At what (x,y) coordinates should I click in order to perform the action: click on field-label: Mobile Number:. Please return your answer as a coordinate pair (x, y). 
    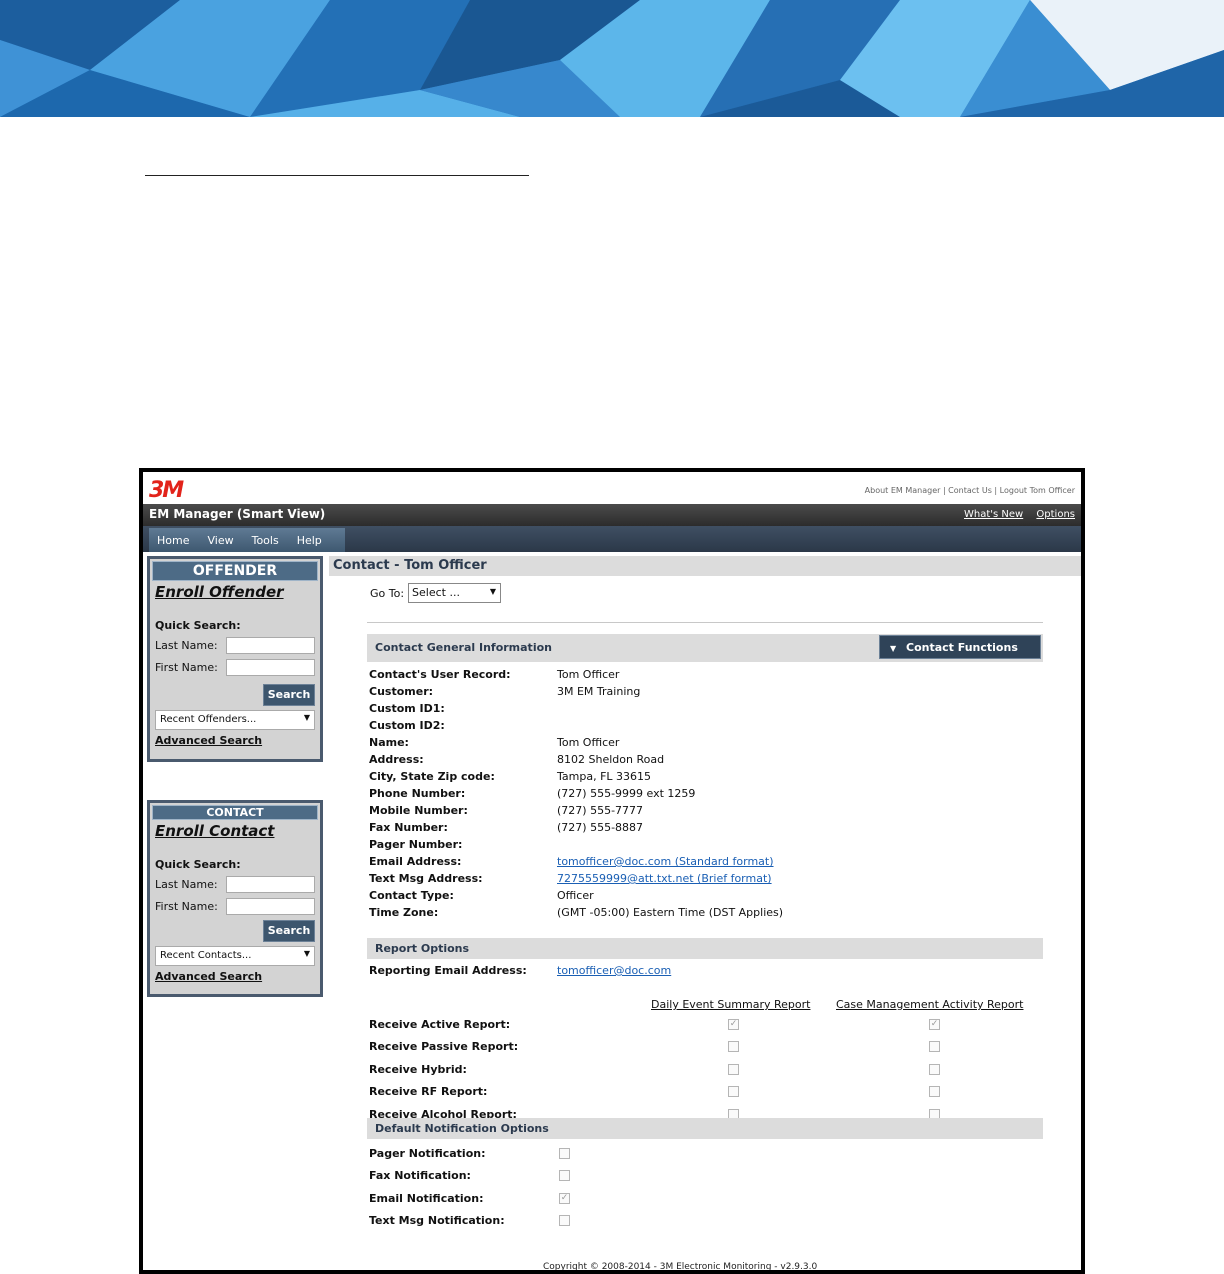
    Looking at the image, I should click on (418, 810).